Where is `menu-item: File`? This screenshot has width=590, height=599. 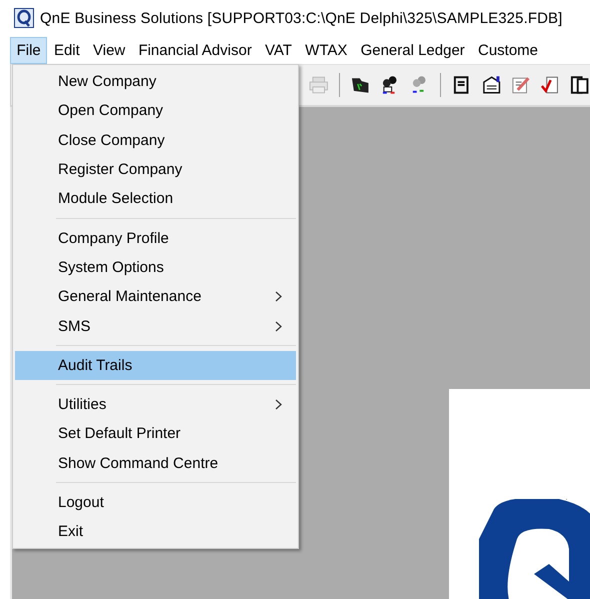
menu-item: File is located at coordinates (29, 50).